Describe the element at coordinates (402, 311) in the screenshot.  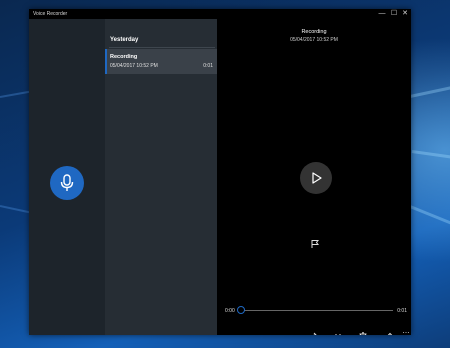
I see `total-time: 0:01` at that location.